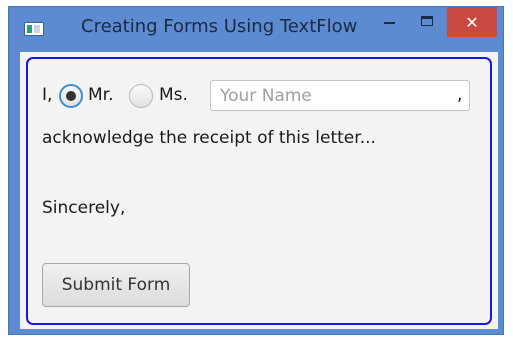  Describe the element at coordinates (340, 95) in the screenshot. I see `name-input` at that location.